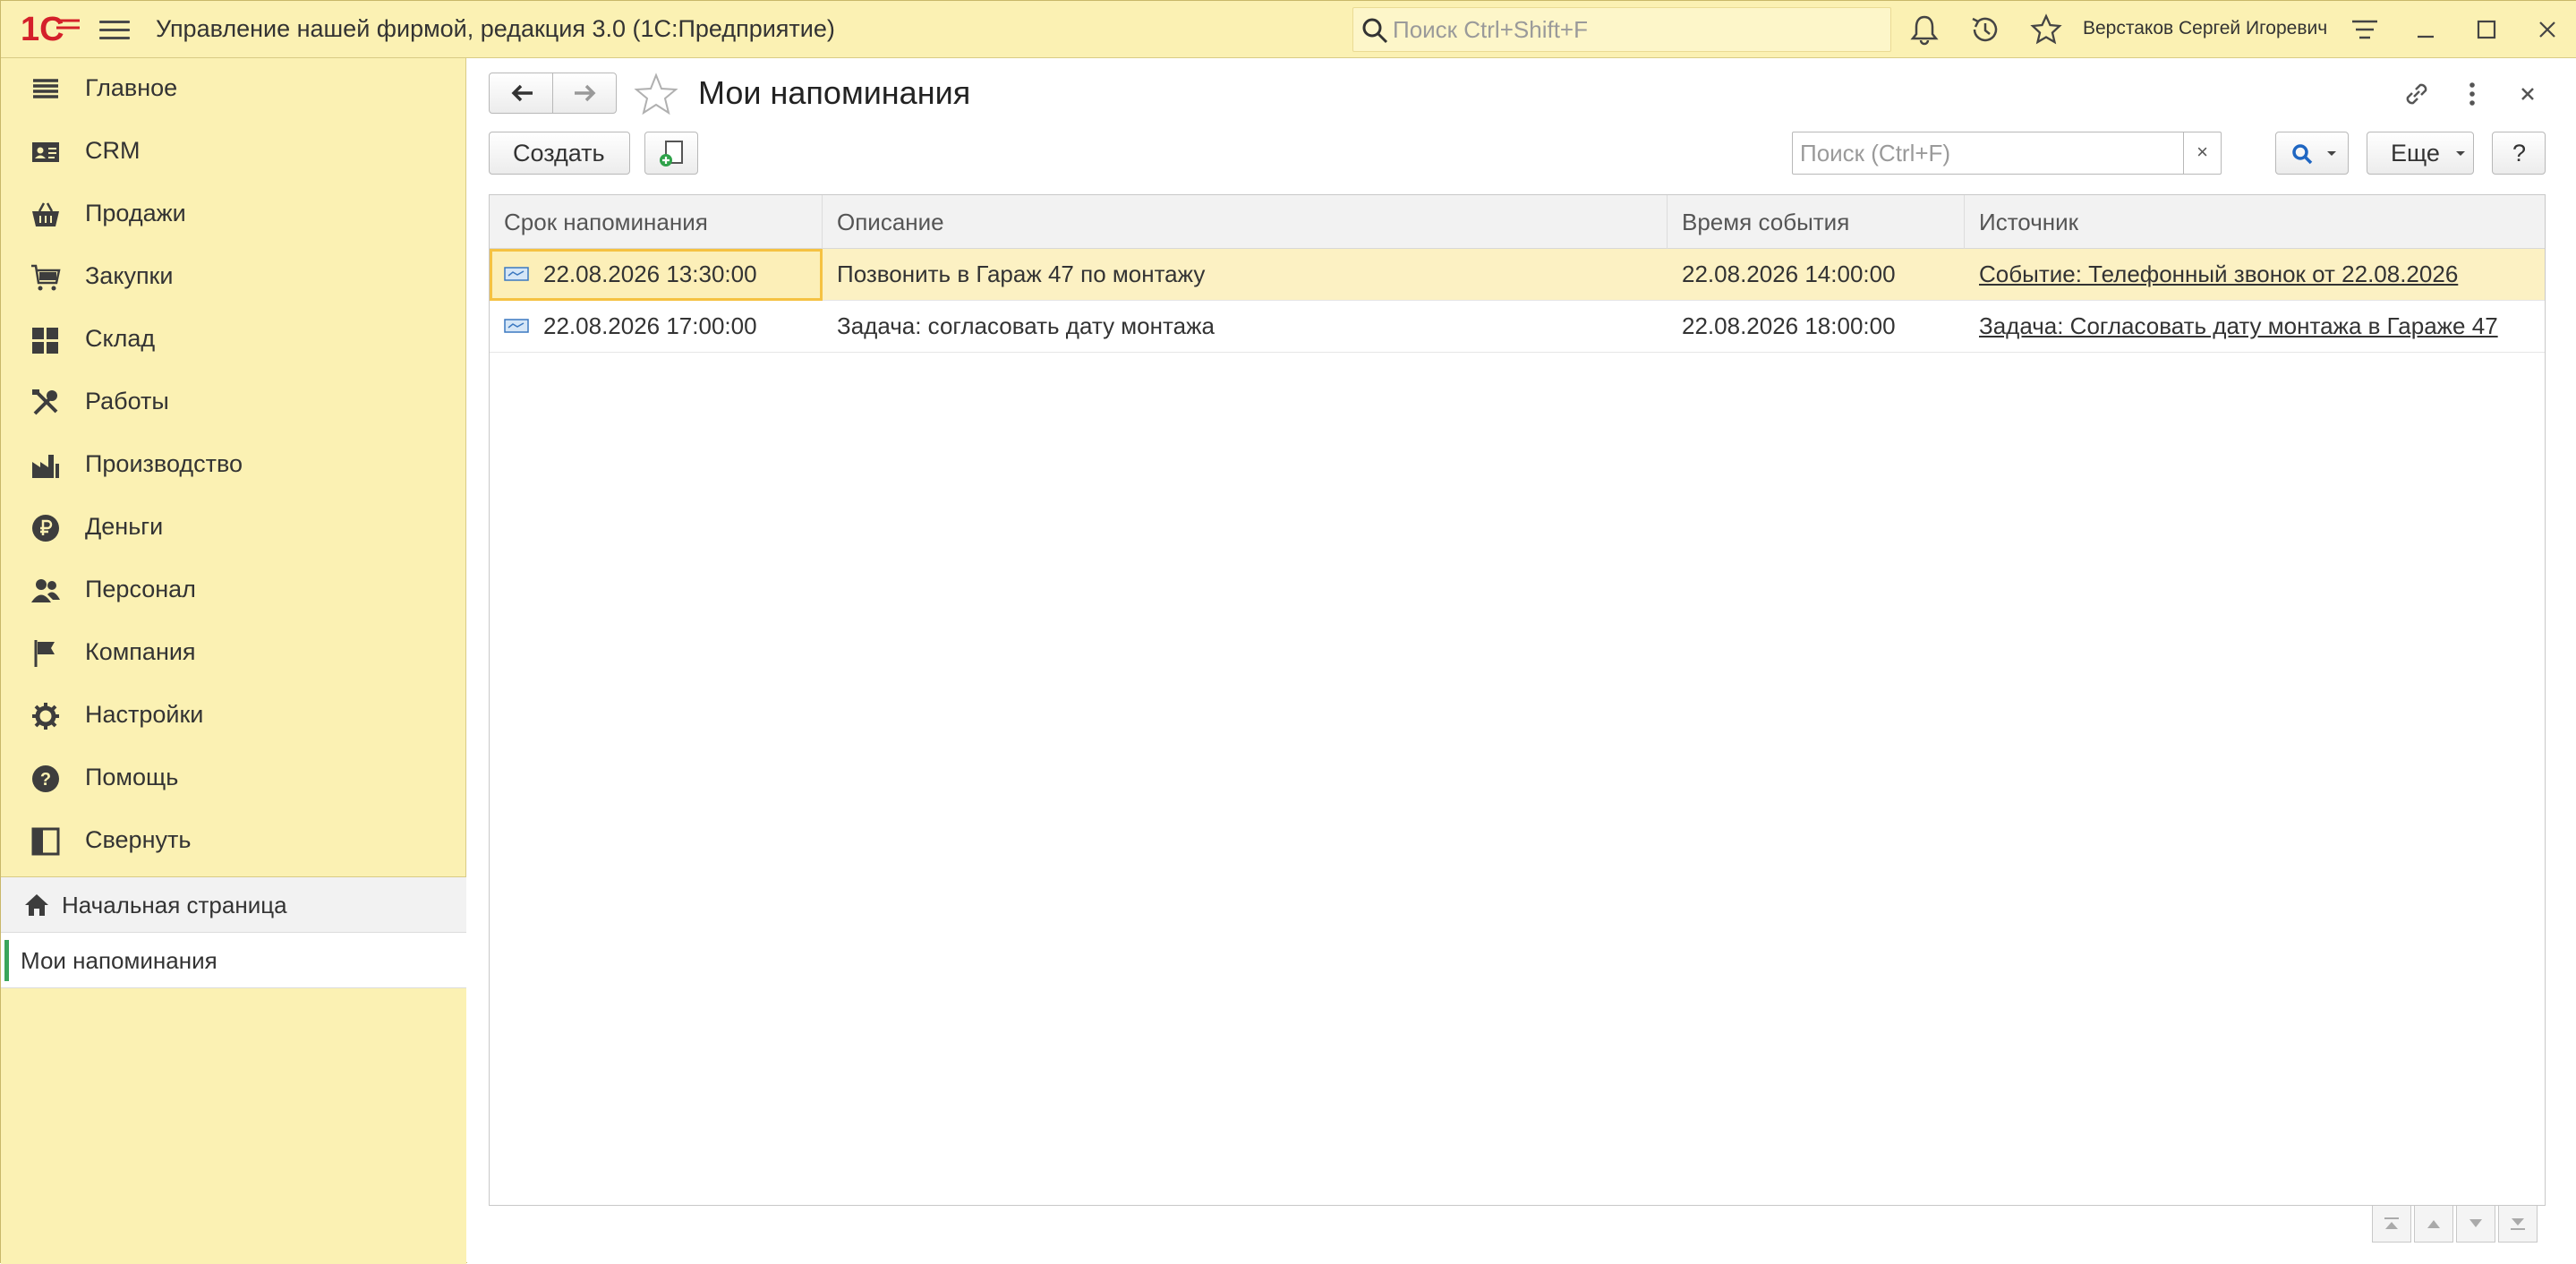 This screenshot has width=2576, height=1264. I want to click on column-header-deadline: Срок напоминания, so click(656, 222).